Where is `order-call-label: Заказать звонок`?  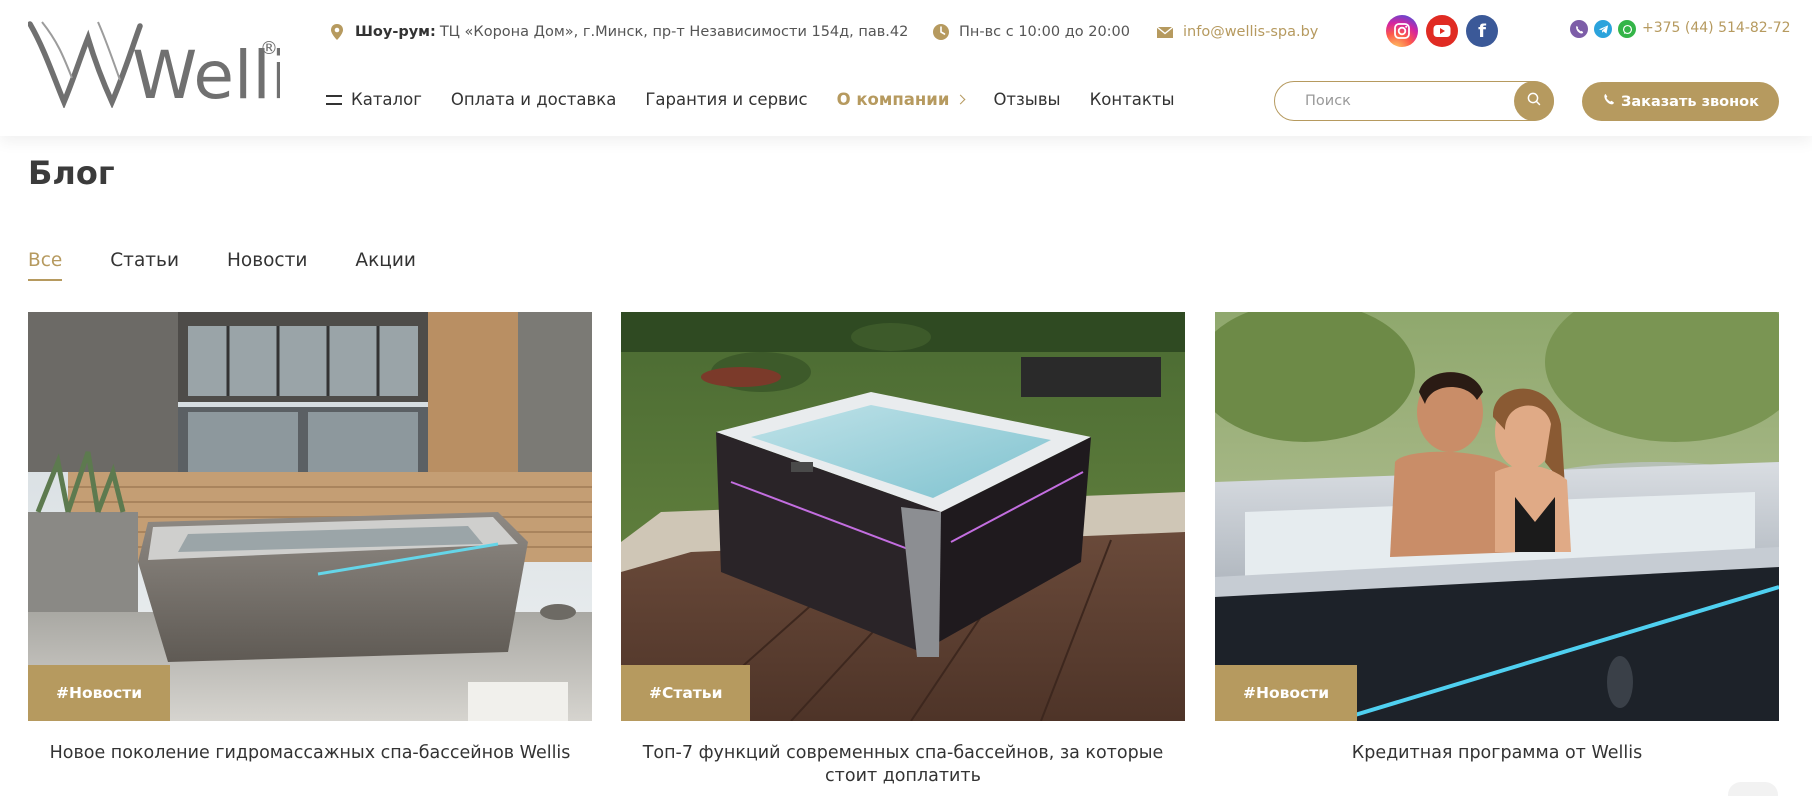
order-call-label: Заказать звонок is located at coordinates (1690, 101).